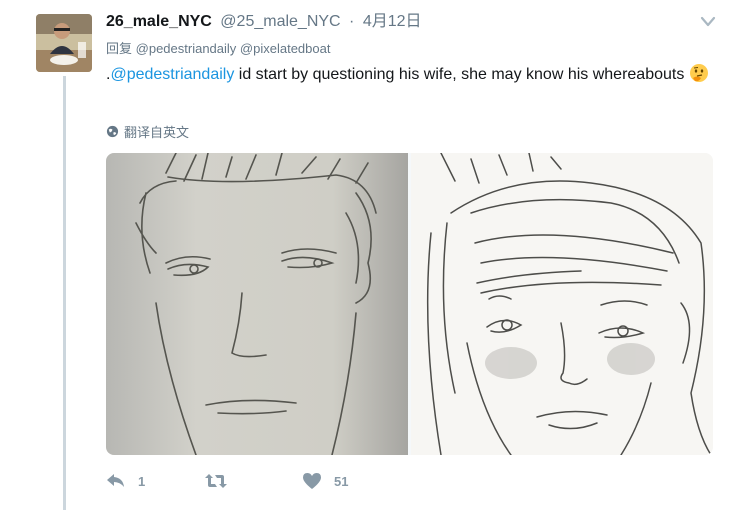 The image size is (752, 510). I want to click on like-button: 51, so click(325, 481).